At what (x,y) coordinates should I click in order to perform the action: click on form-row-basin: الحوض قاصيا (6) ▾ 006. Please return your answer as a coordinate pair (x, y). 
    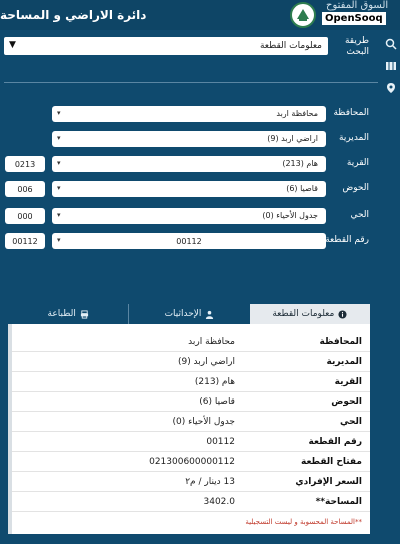
    Looking at the image, I should click on (190, 190).